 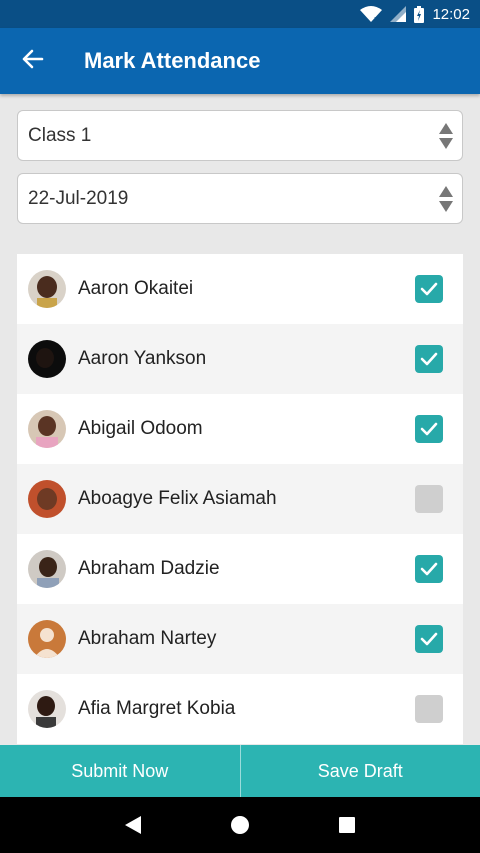 What do you see at coordinates (136, 288) in the screenshot?
I see `student-name: Aaron Okaitei` at bounding box center [136, 288].